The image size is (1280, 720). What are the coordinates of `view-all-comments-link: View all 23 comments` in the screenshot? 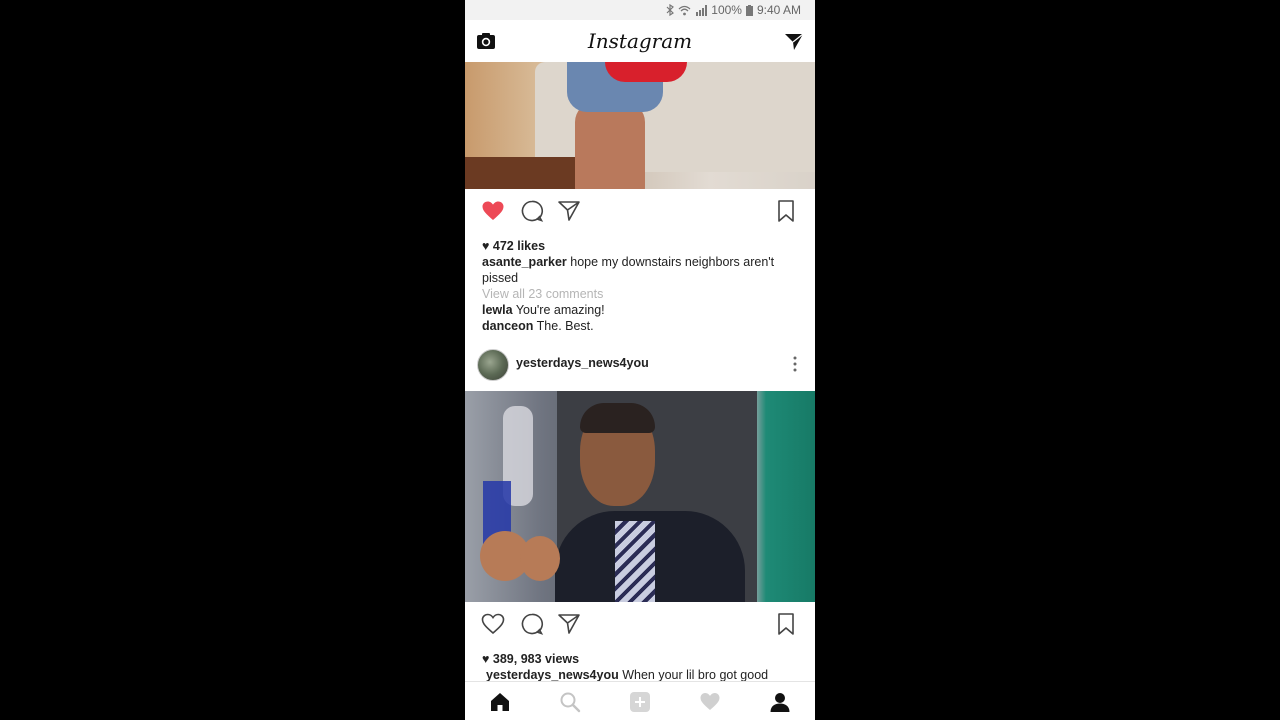 It's located at (641, 294).